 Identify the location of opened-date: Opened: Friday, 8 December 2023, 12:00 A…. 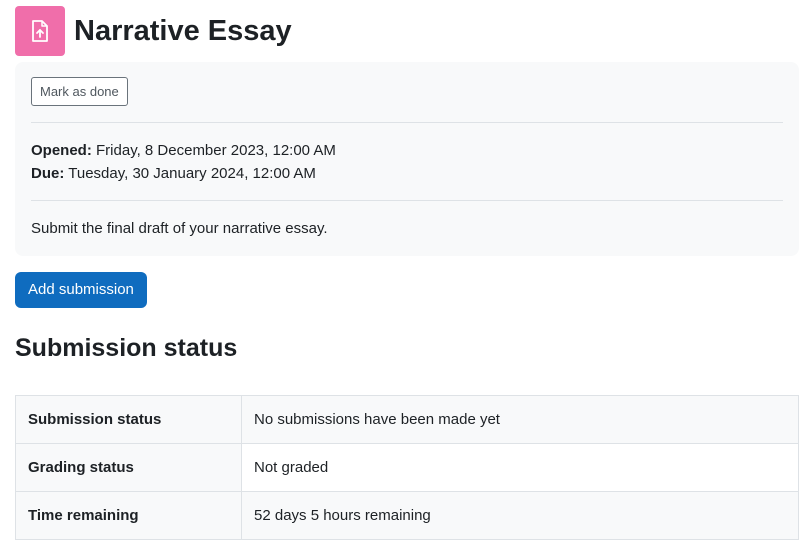
(183, 151).